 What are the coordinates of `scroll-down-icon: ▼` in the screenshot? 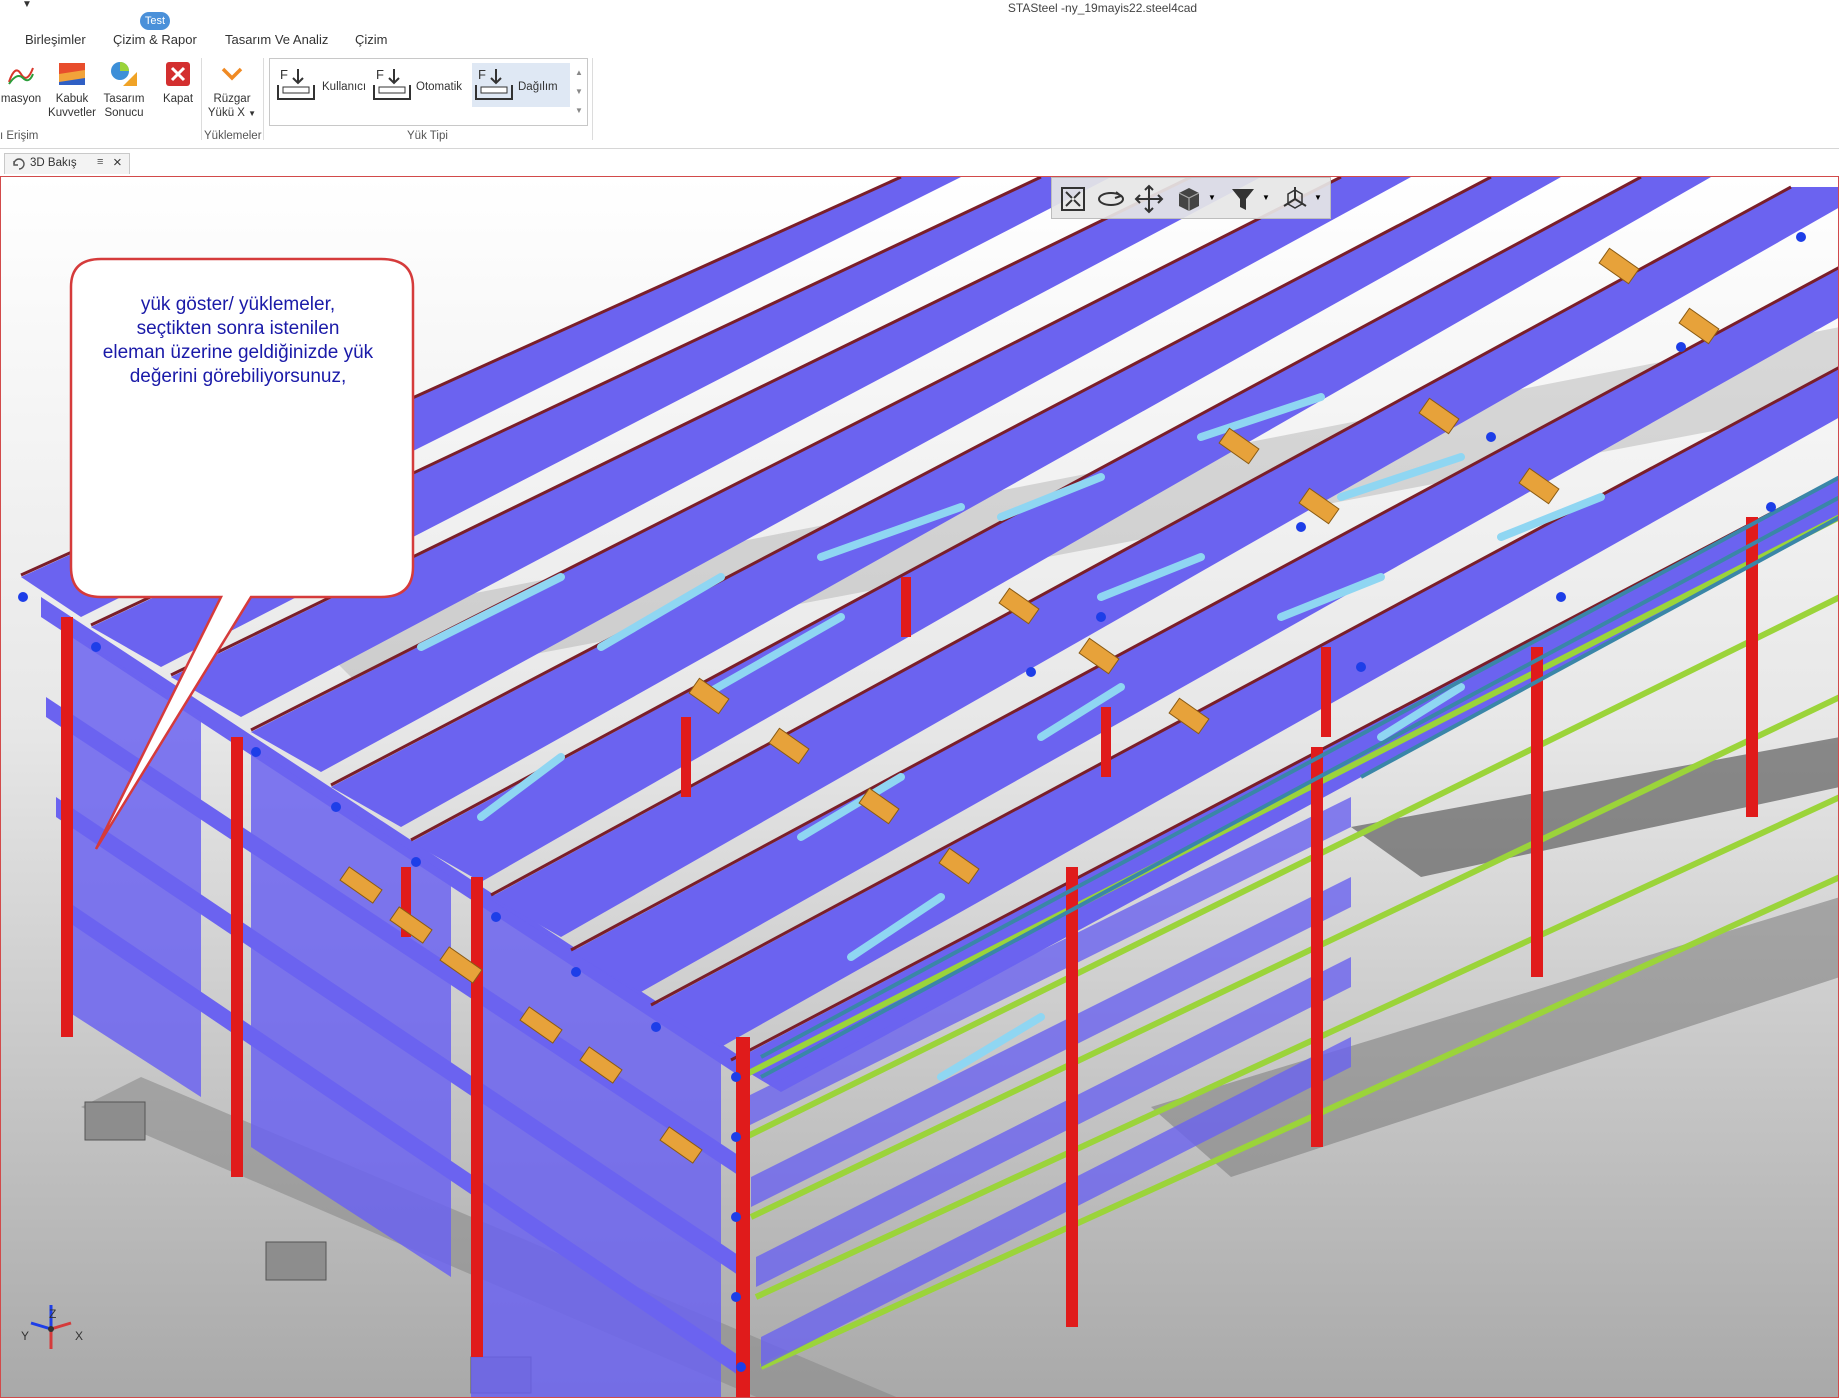 It's located at (579, 91).